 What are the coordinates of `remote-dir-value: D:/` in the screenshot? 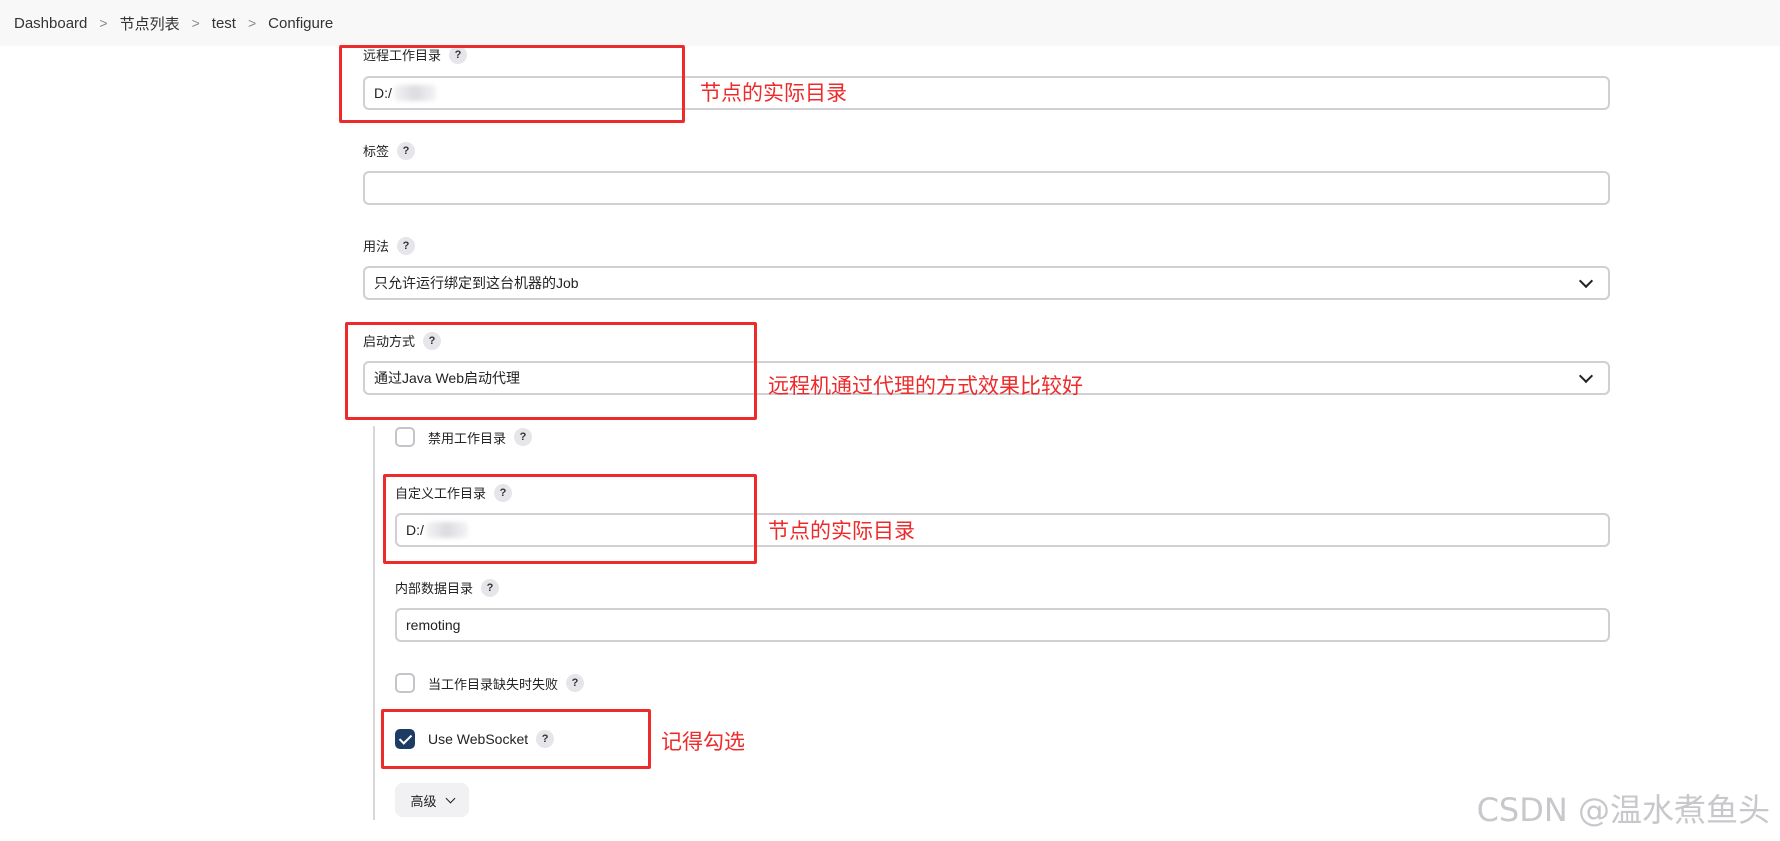 It's located at (383, 93).